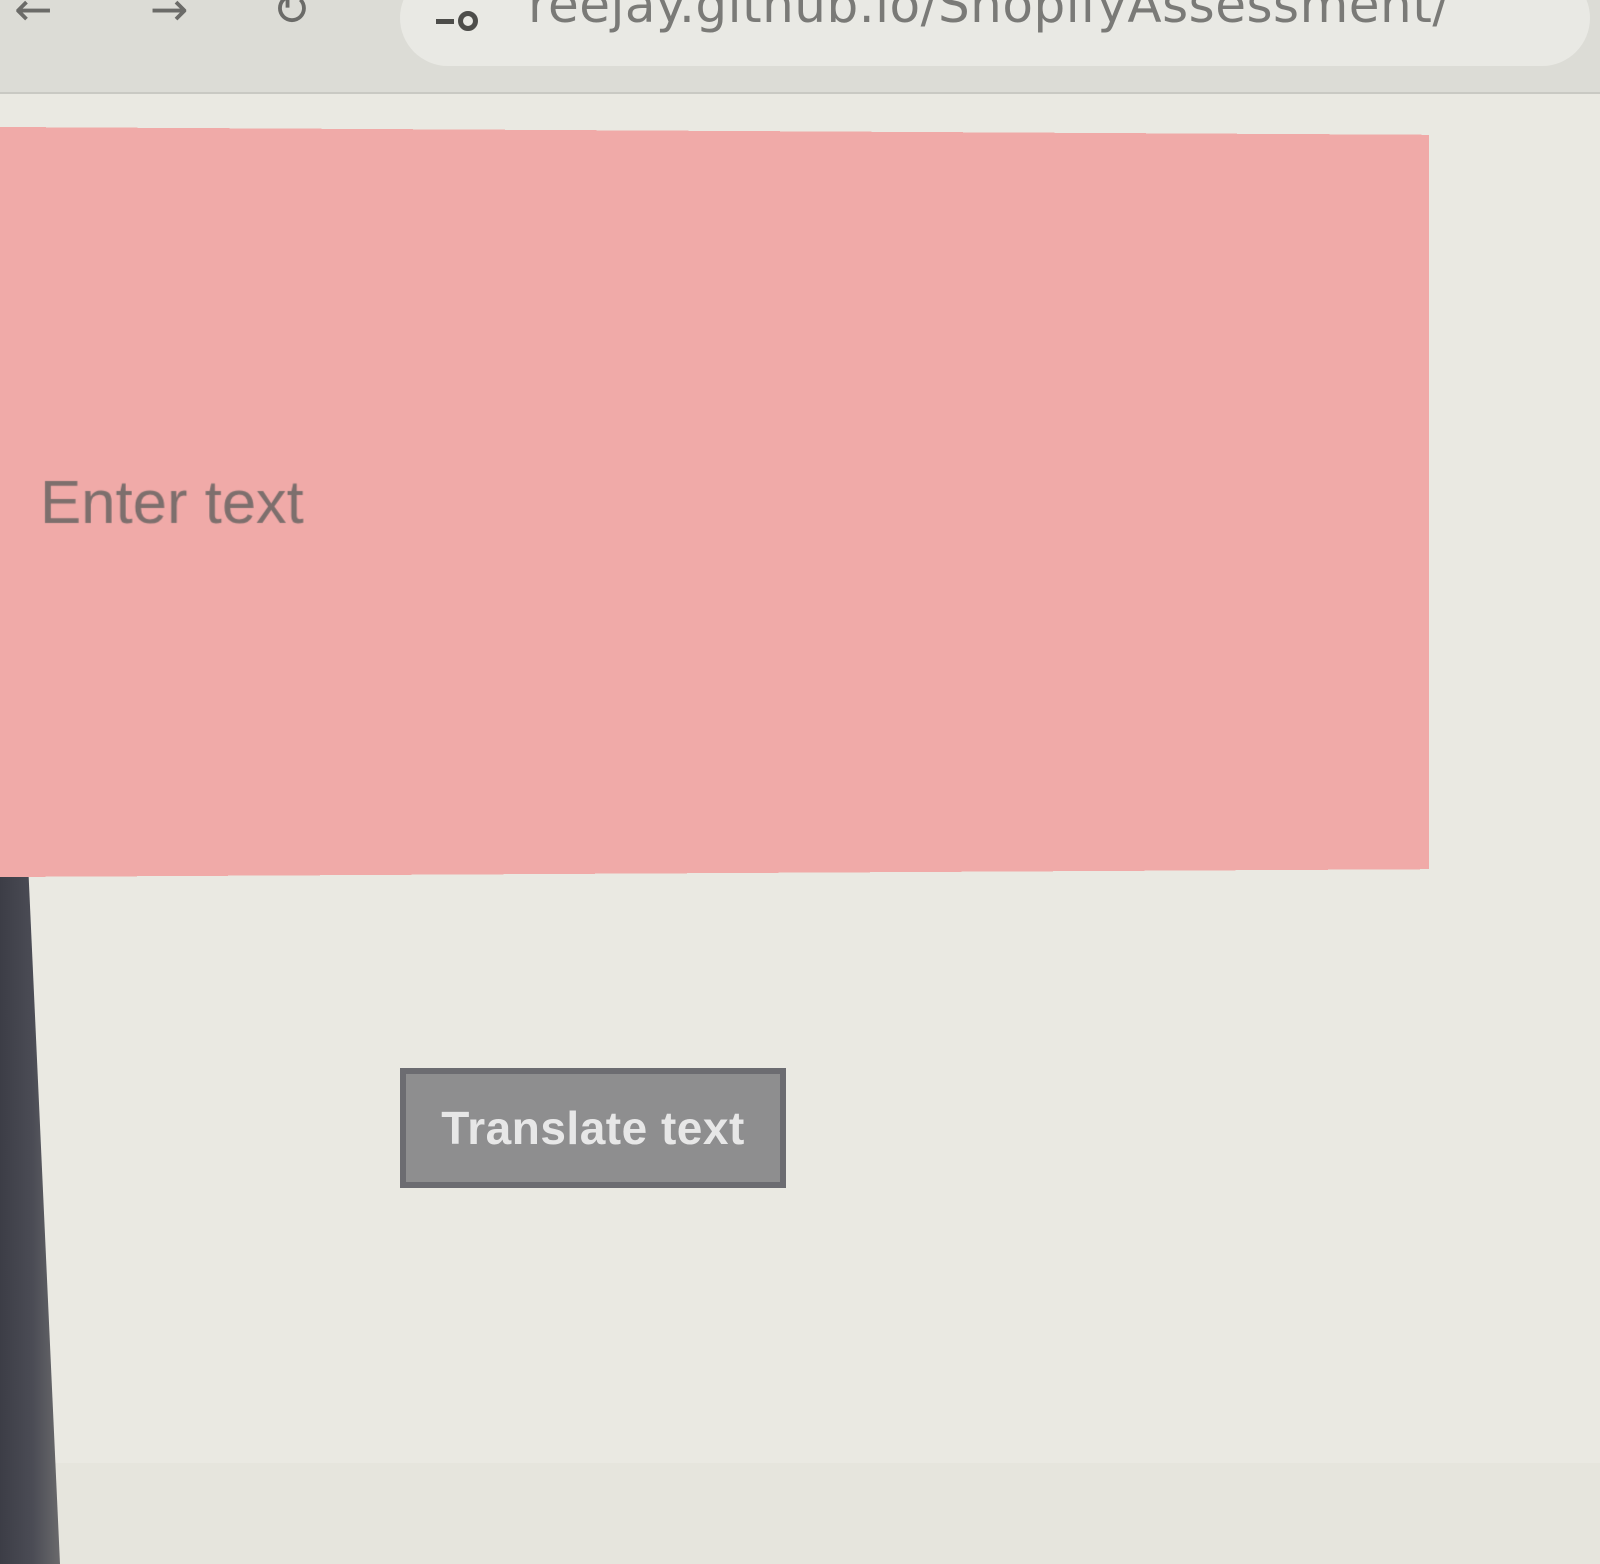 The image size is (1600, 1564). I want to click on back-arrow-icon: ←, so click(33, 16).